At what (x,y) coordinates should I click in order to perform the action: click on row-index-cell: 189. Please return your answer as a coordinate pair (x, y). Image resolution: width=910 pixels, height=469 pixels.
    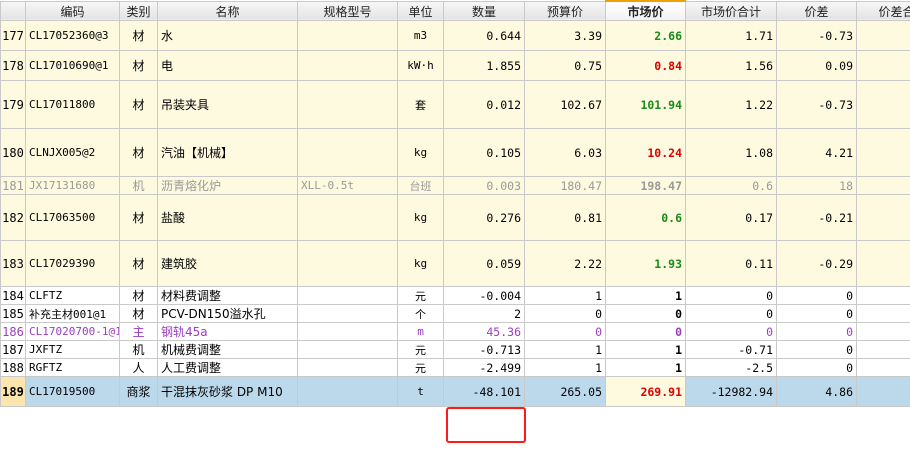
    Looking at the image, I should click on (13, 391).